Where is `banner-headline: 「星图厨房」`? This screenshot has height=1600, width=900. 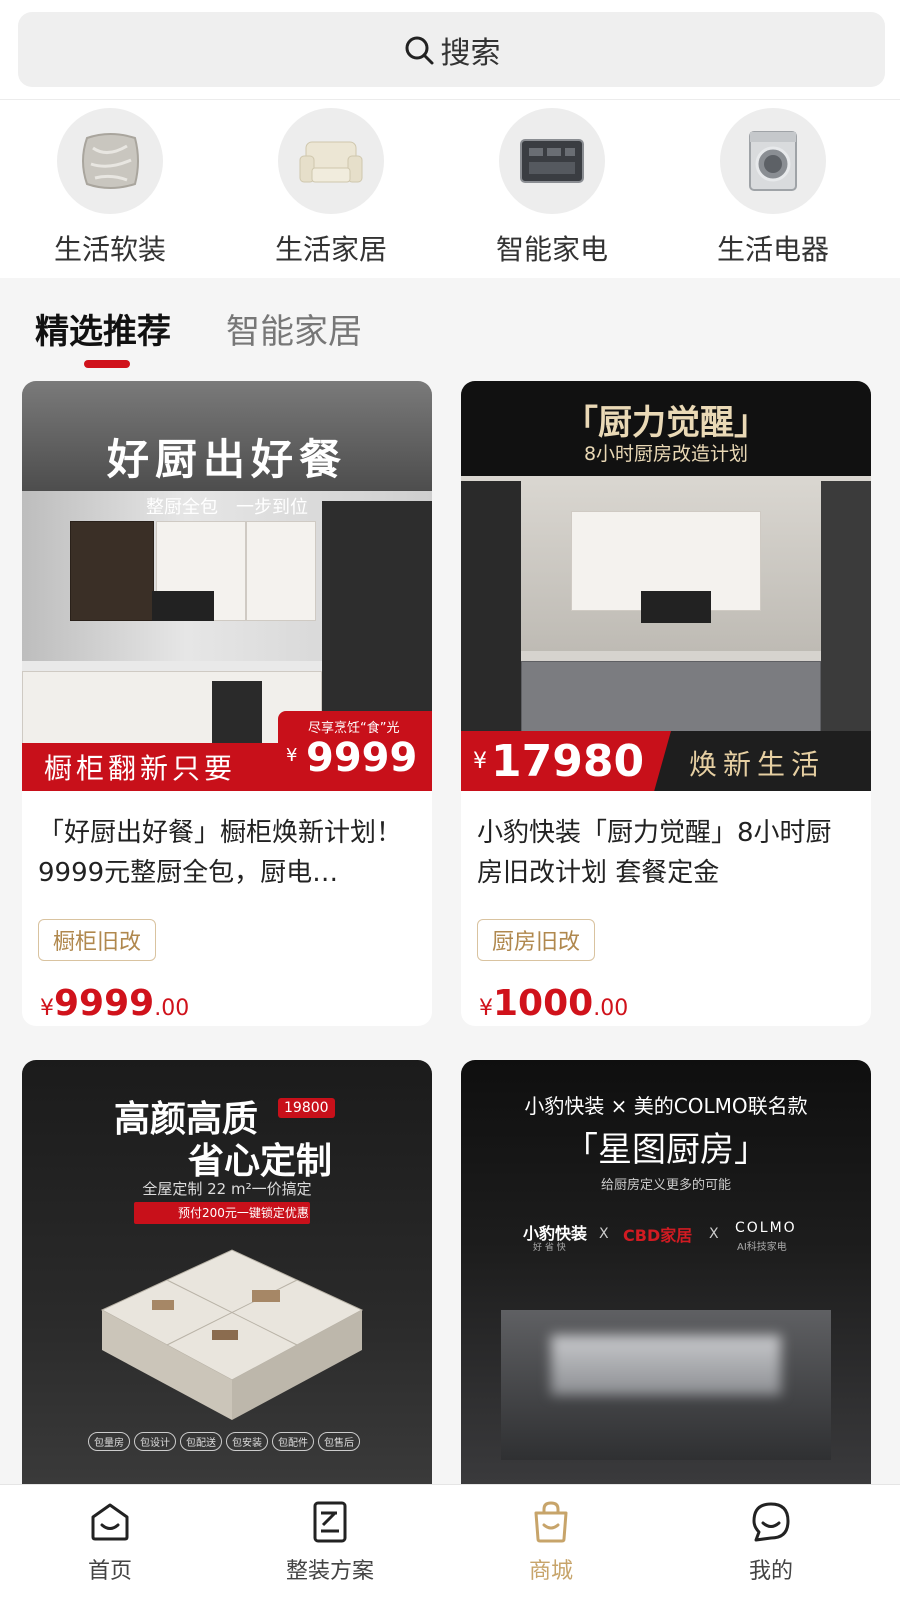
banner-headline: 「星图厨房」 is located at coordinates (666, 1150).